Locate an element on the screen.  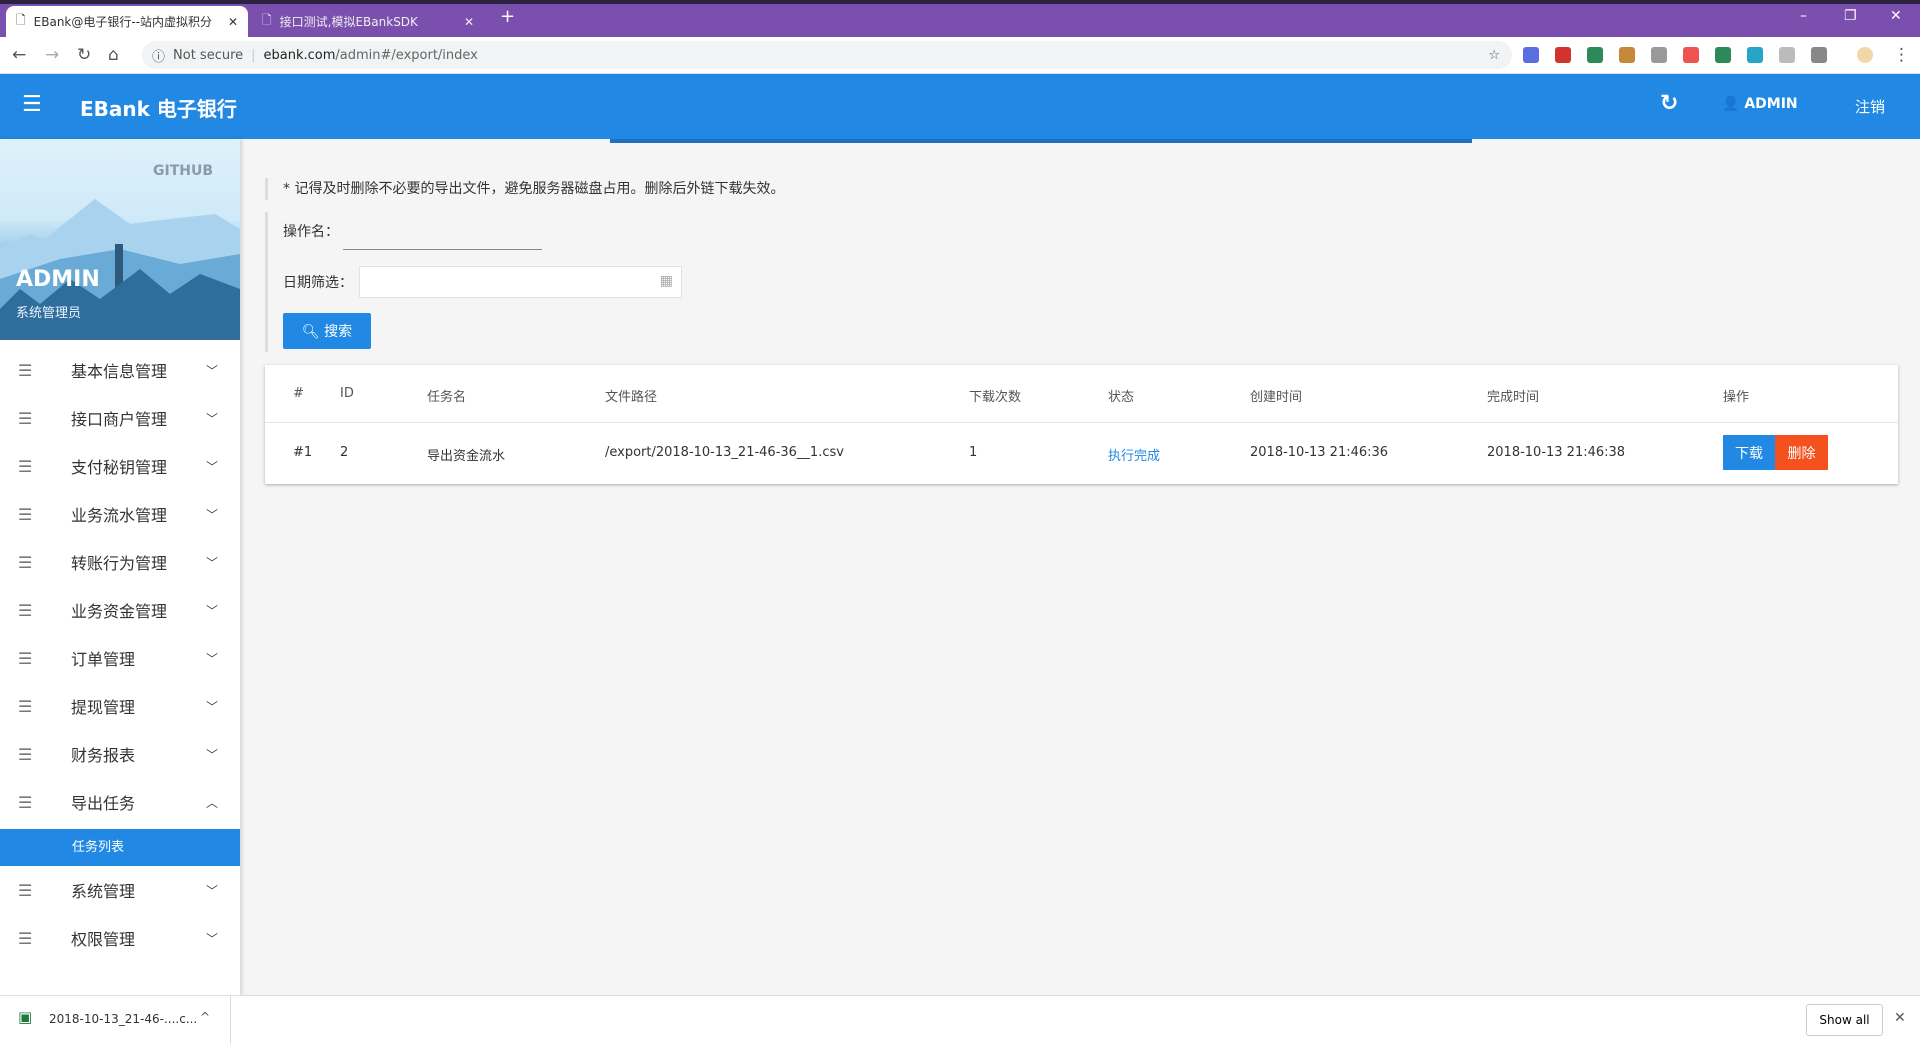
sidebar-item: ☰ 业务流水管理 ﹀ is located at coordinates (120, 514).